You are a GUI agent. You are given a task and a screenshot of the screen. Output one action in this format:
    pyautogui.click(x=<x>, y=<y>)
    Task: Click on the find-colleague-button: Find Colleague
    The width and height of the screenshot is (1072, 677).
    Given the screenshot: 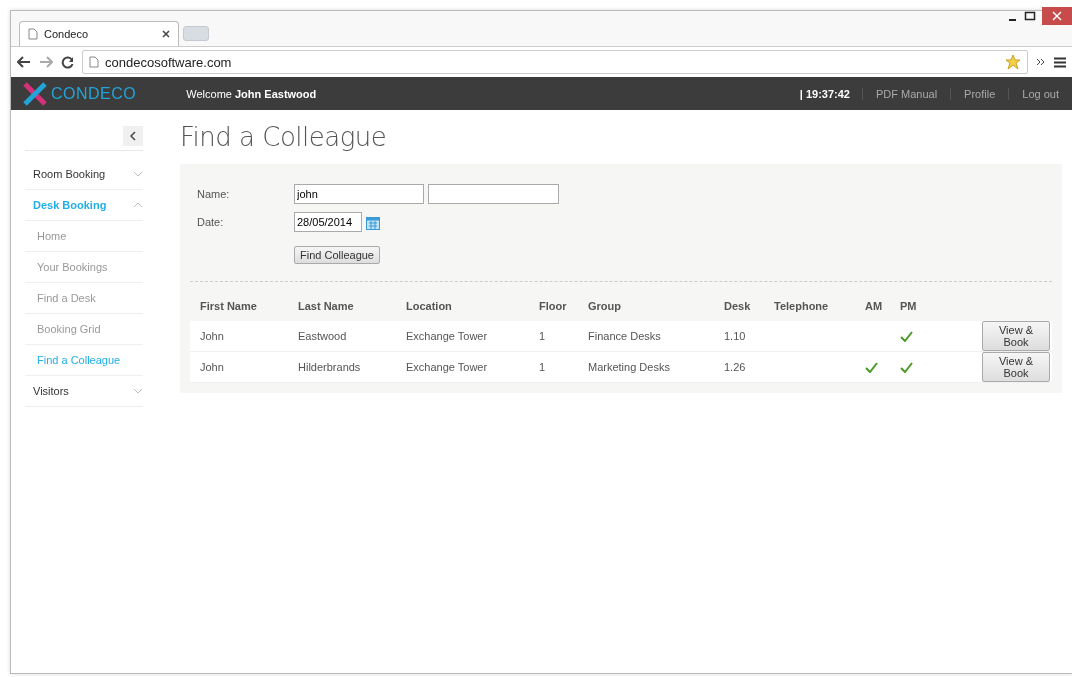 What is the action you would take?
    pyautogui.click(x=337, y=255)
    